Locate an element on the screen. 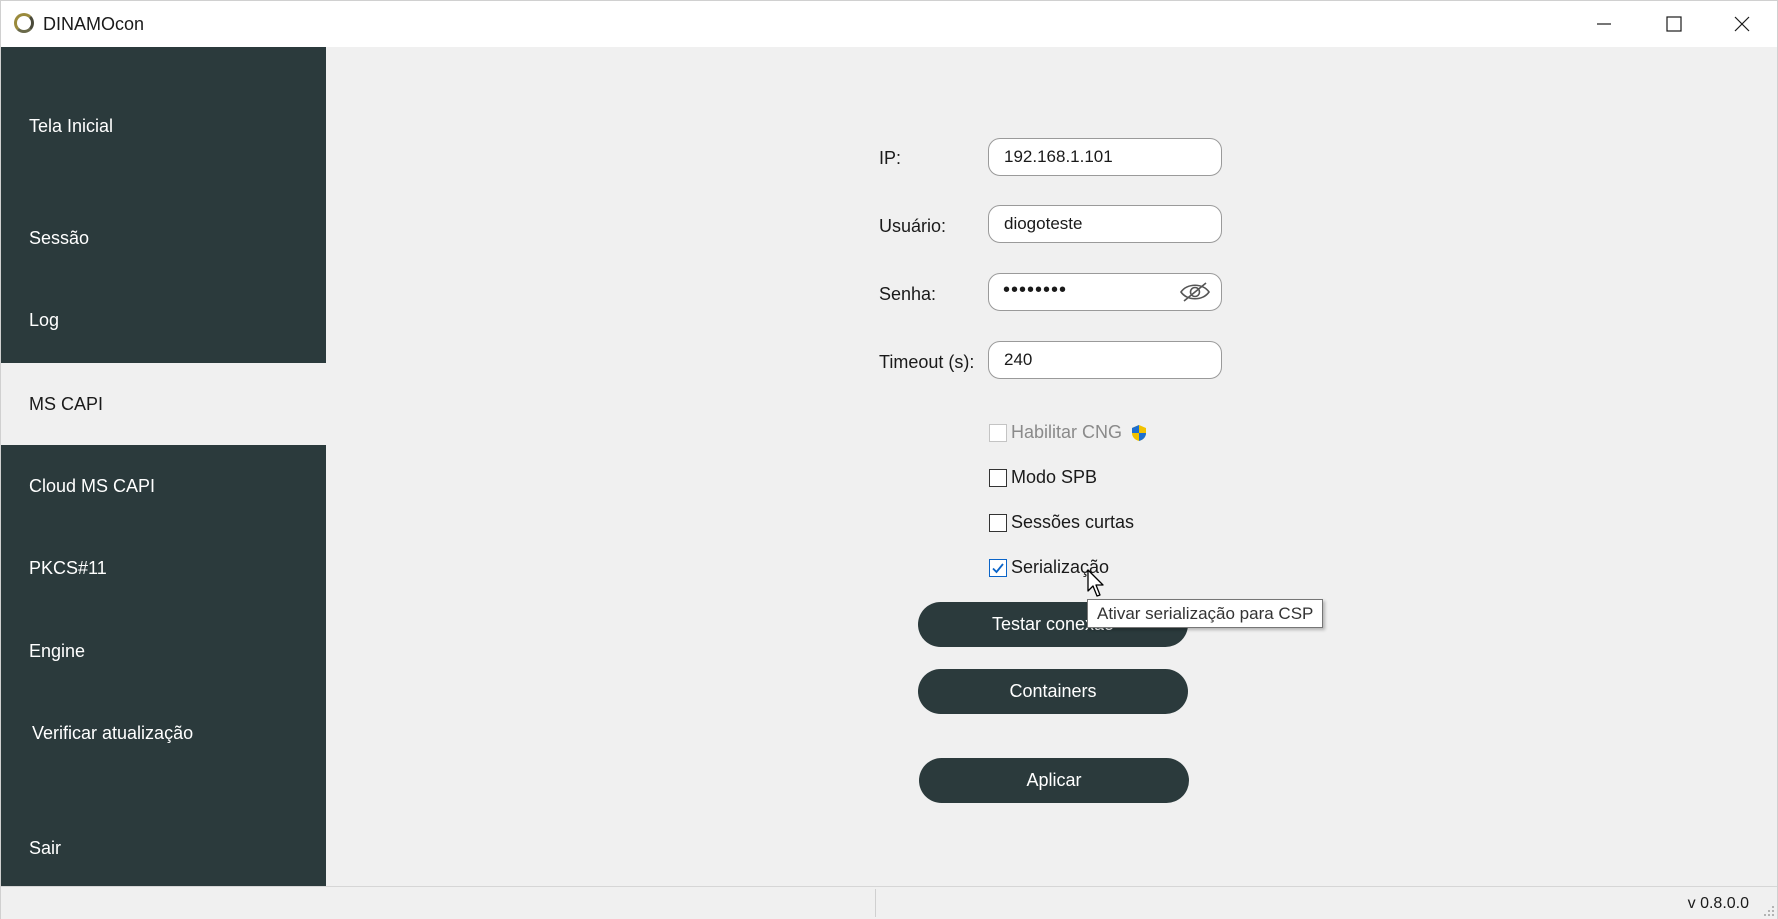 The height and width of the screenshot is (919, 1778). sessoes-curtas-label: Sessões curtas is located at coordinates (1072, 522).